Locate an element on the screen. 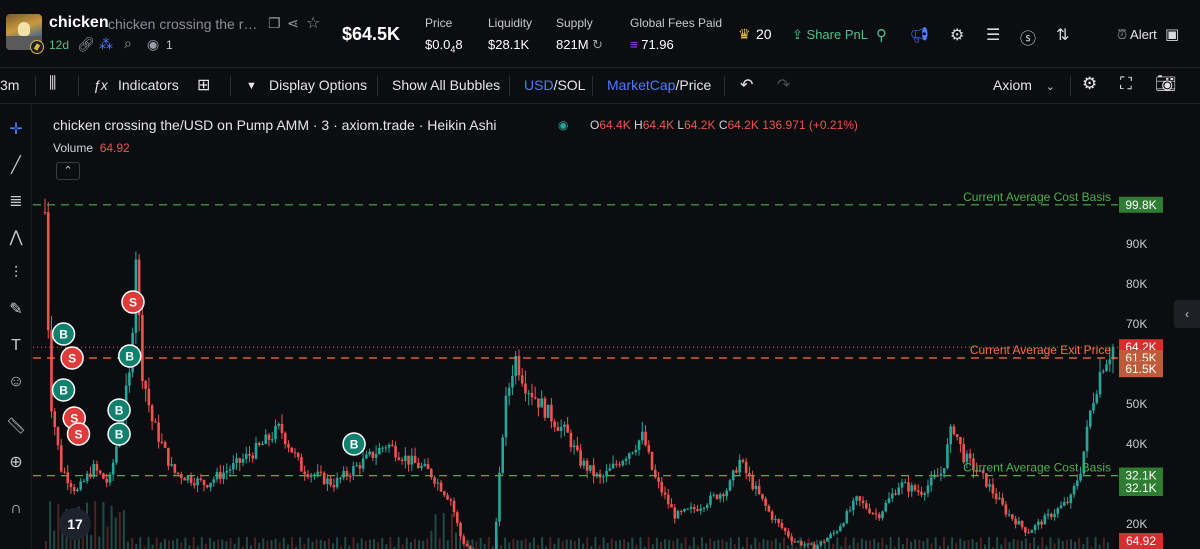  redo-icon: ↷ is located at coordinates (783, 85).